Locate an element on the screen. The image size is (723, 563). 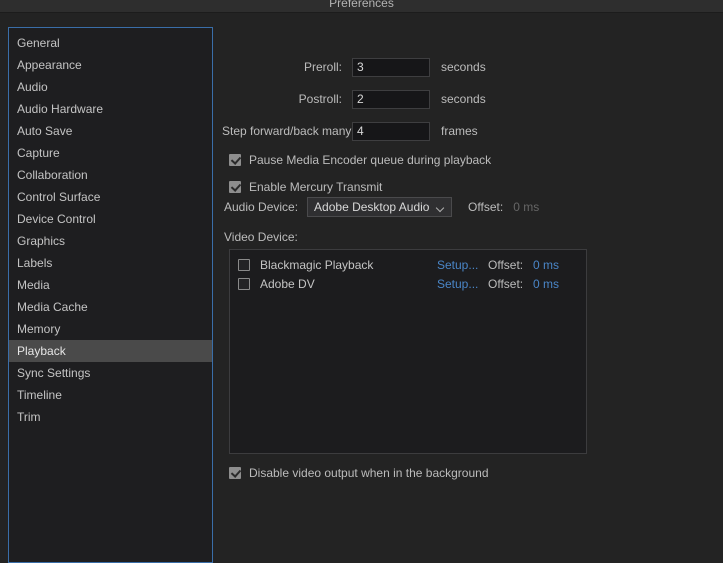
audio-device-offset-label: Offset: is located at coordinates (486, 207).